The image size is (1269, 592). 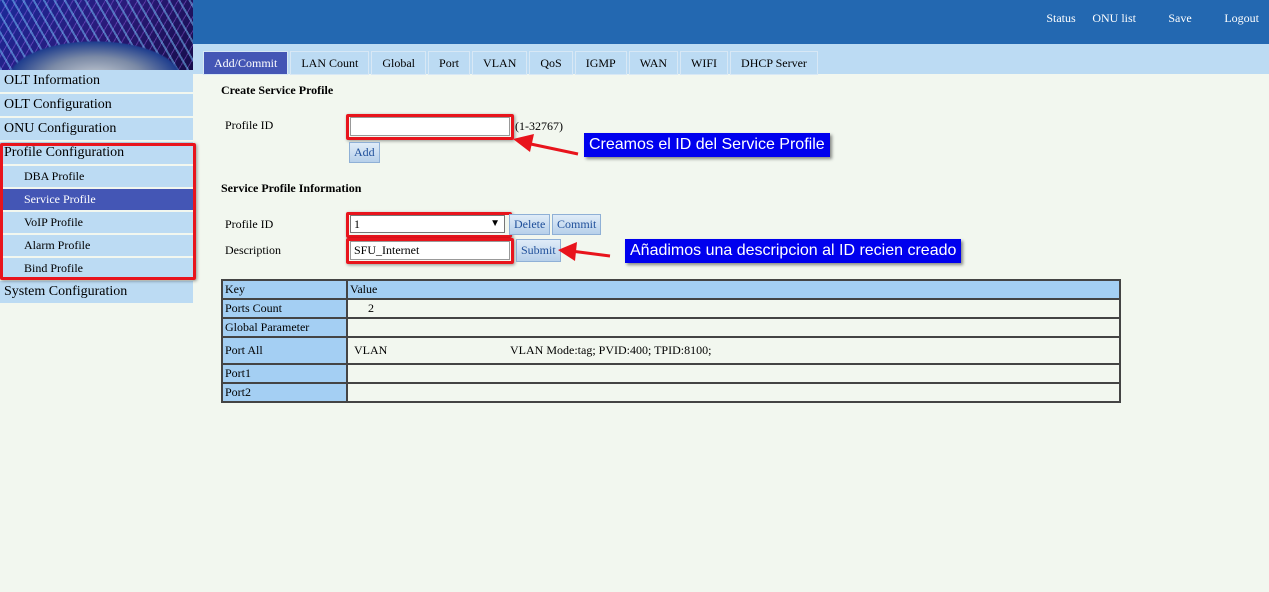 What do you see at coordinates (253, 250) in the screenshot?
I see `description-label: Description` at bounding box center [253, 250].